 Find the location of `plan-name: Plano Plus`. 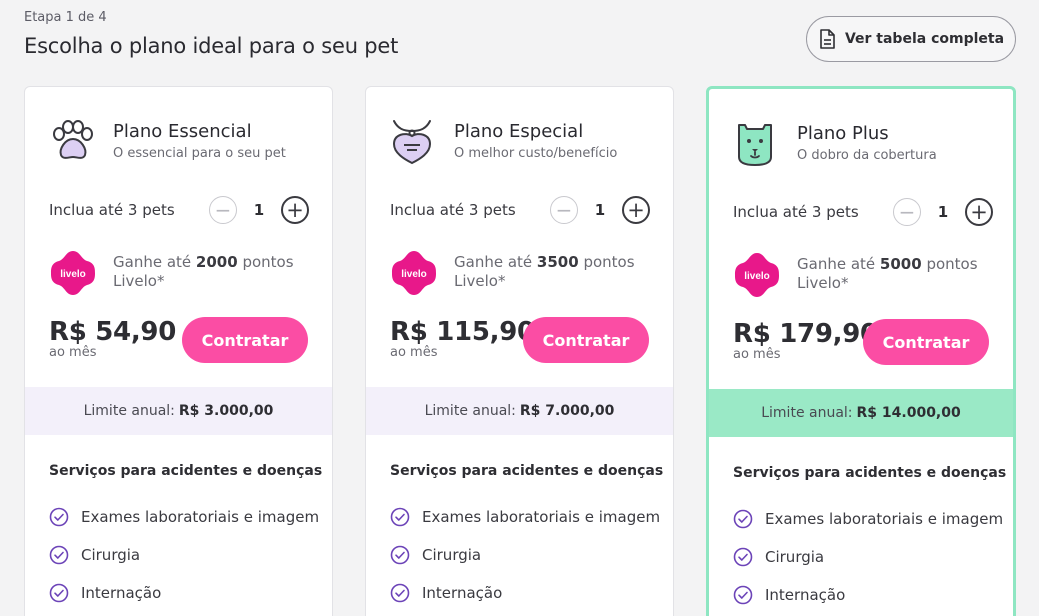

plan-name: Plano Plus is located at coordinates (843, 133).